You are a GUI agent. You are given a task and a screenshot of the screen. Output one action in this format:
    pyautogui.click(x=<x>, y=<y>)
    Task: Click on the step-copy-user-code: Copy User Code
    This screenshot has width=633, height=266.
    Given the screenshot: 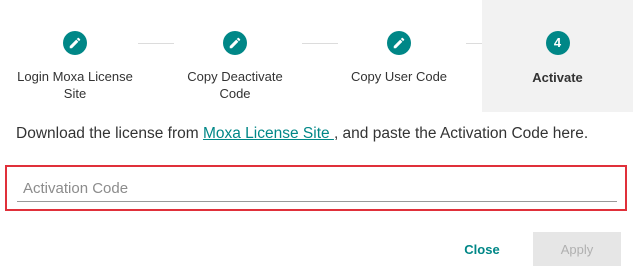 What is the action you would take?
    pyautogui.click(x=399, y=56)
    